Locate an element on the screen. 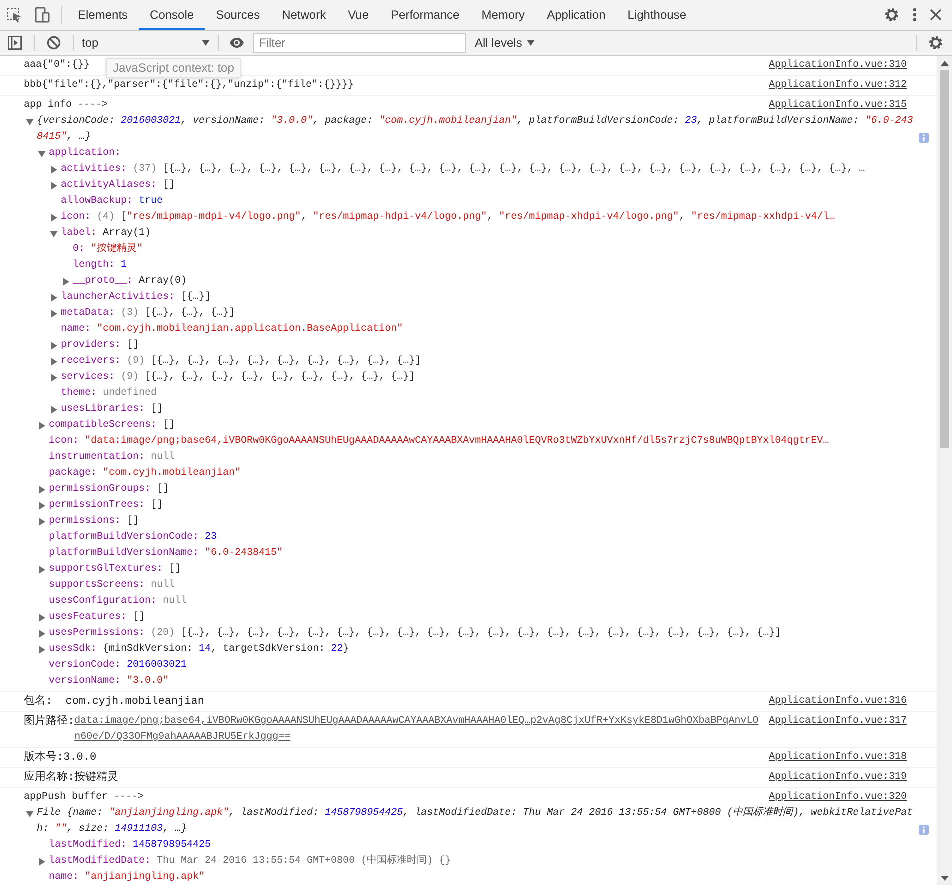 The width and height of the screenshot is (952, 885). panel-tab: Application is located at coordinates (576, 15).